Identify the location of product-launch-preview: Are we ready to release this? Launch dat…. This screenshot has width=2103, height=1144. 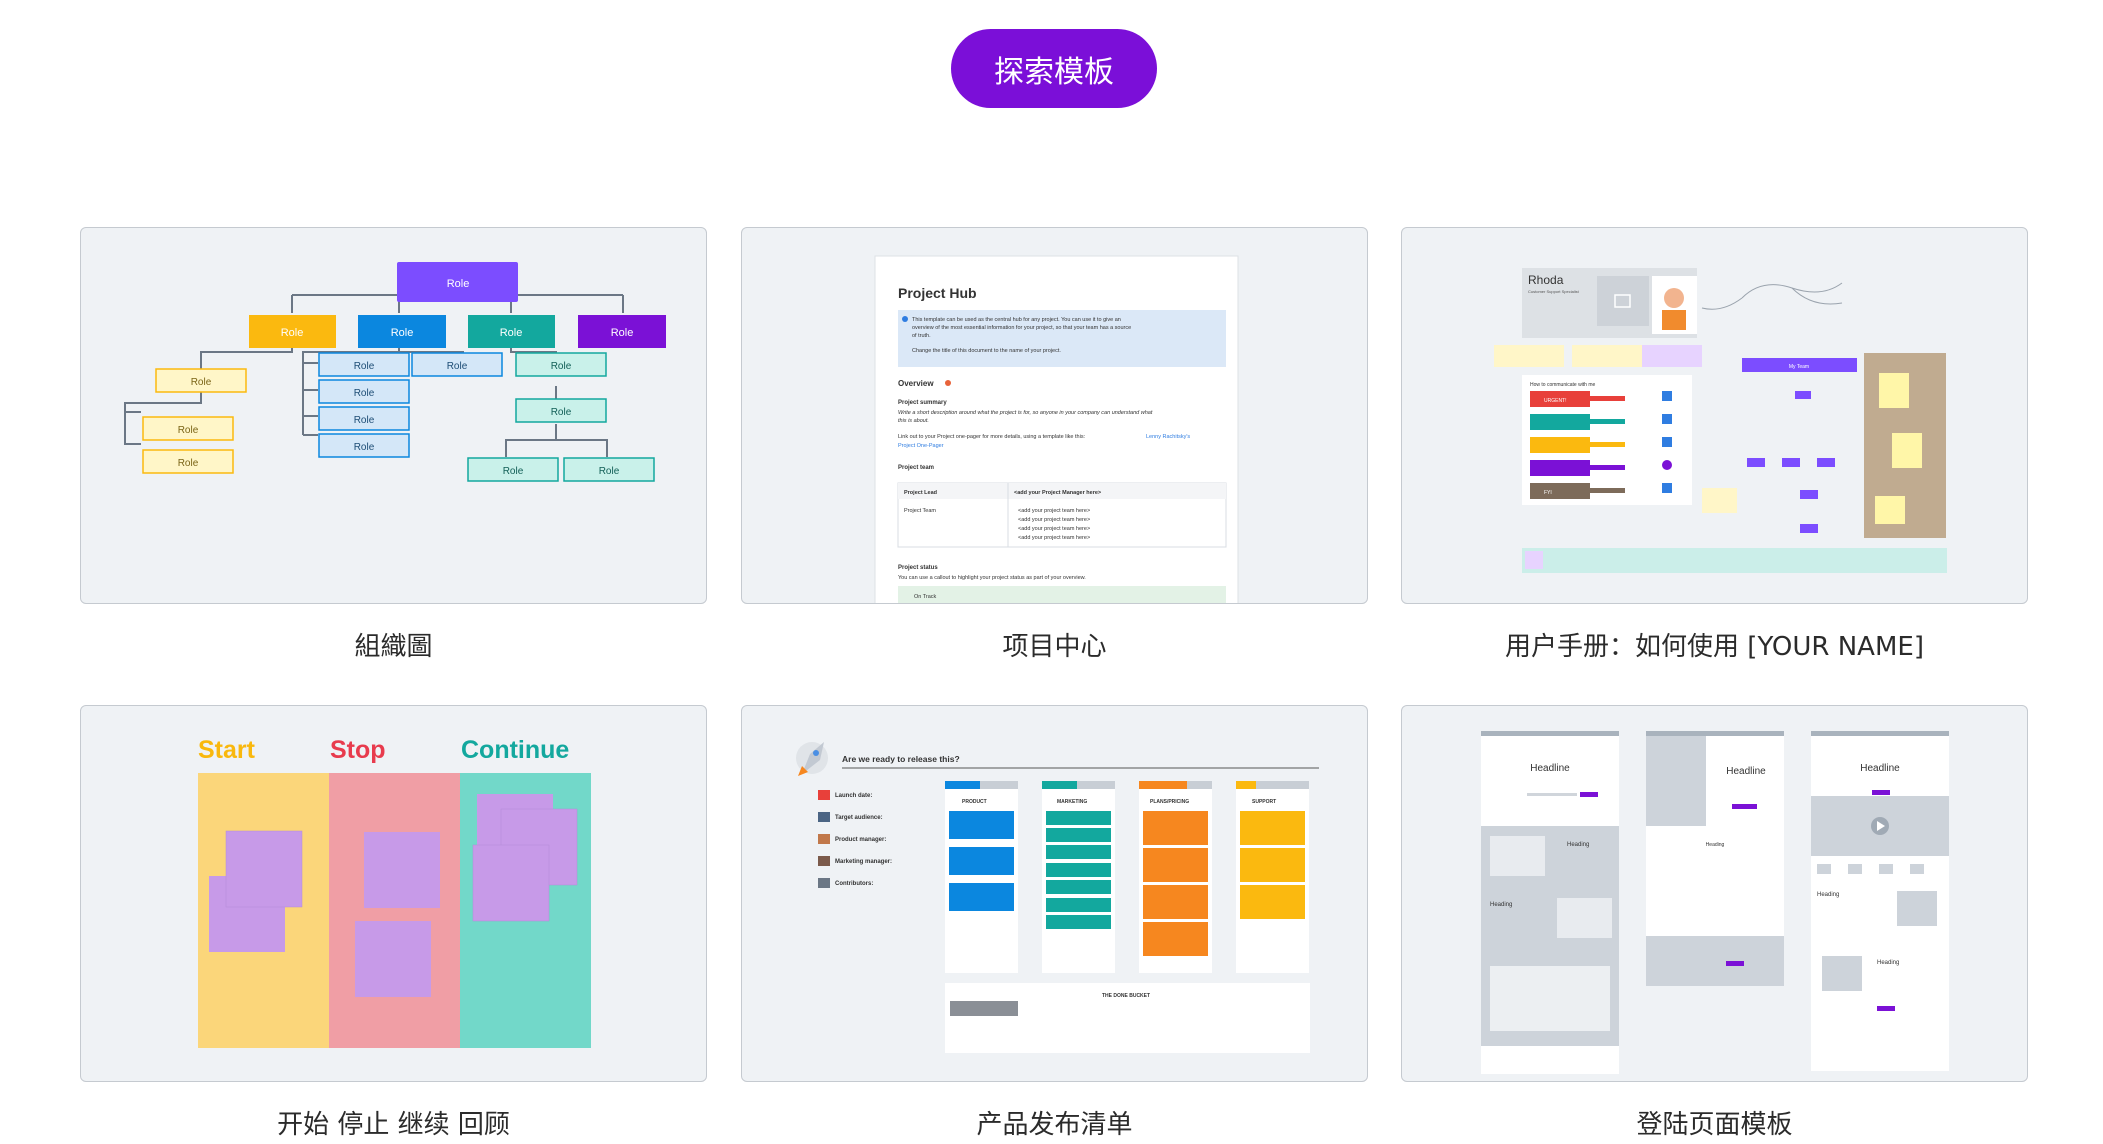
(1057, 897).